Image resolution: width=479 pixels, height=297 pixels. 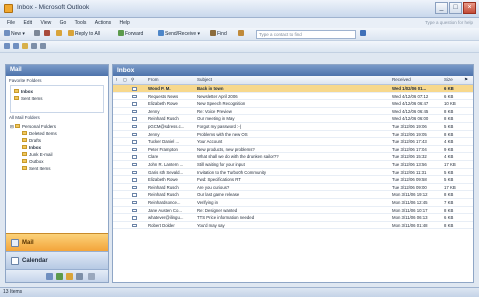 What do you see at coordinates (24, 117) in the screenshot?
I see `all-folders-label: All Mail Folders` at bounding box center [24, 117].